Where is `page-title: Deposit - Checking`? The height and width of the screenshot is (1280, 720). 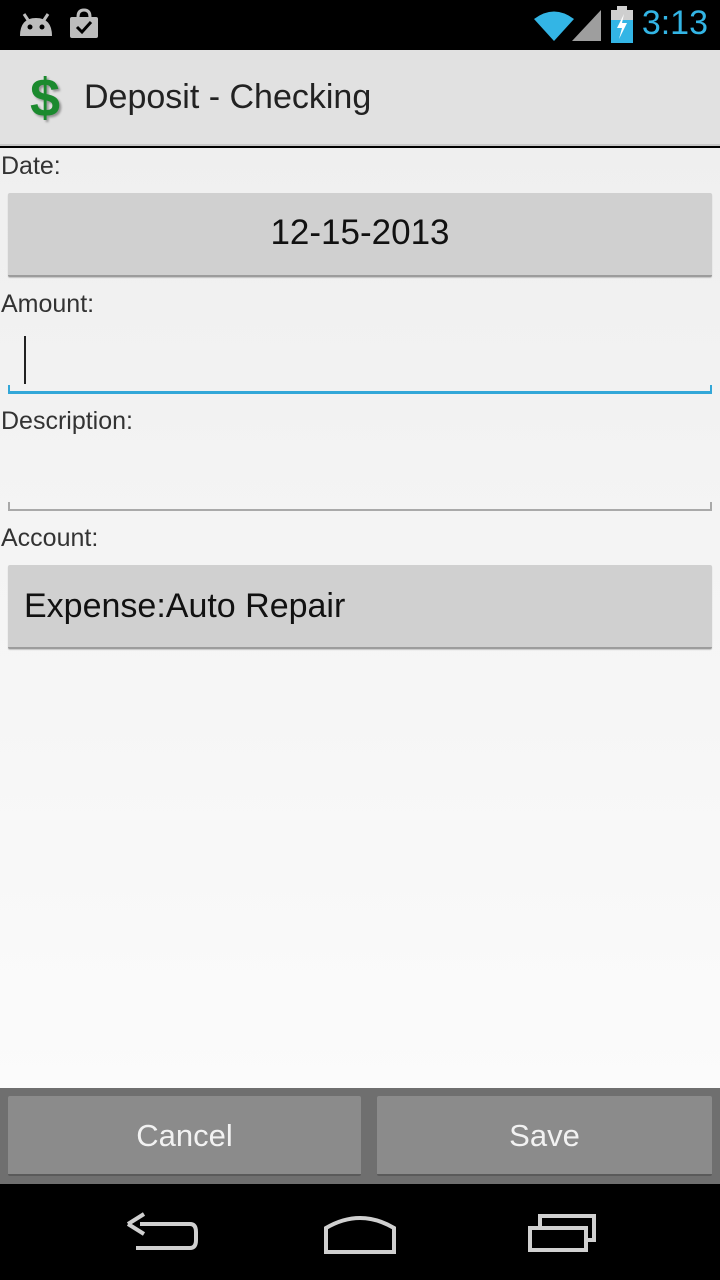 page-title: Deposit - Checking is located at coordinates (228, 97).